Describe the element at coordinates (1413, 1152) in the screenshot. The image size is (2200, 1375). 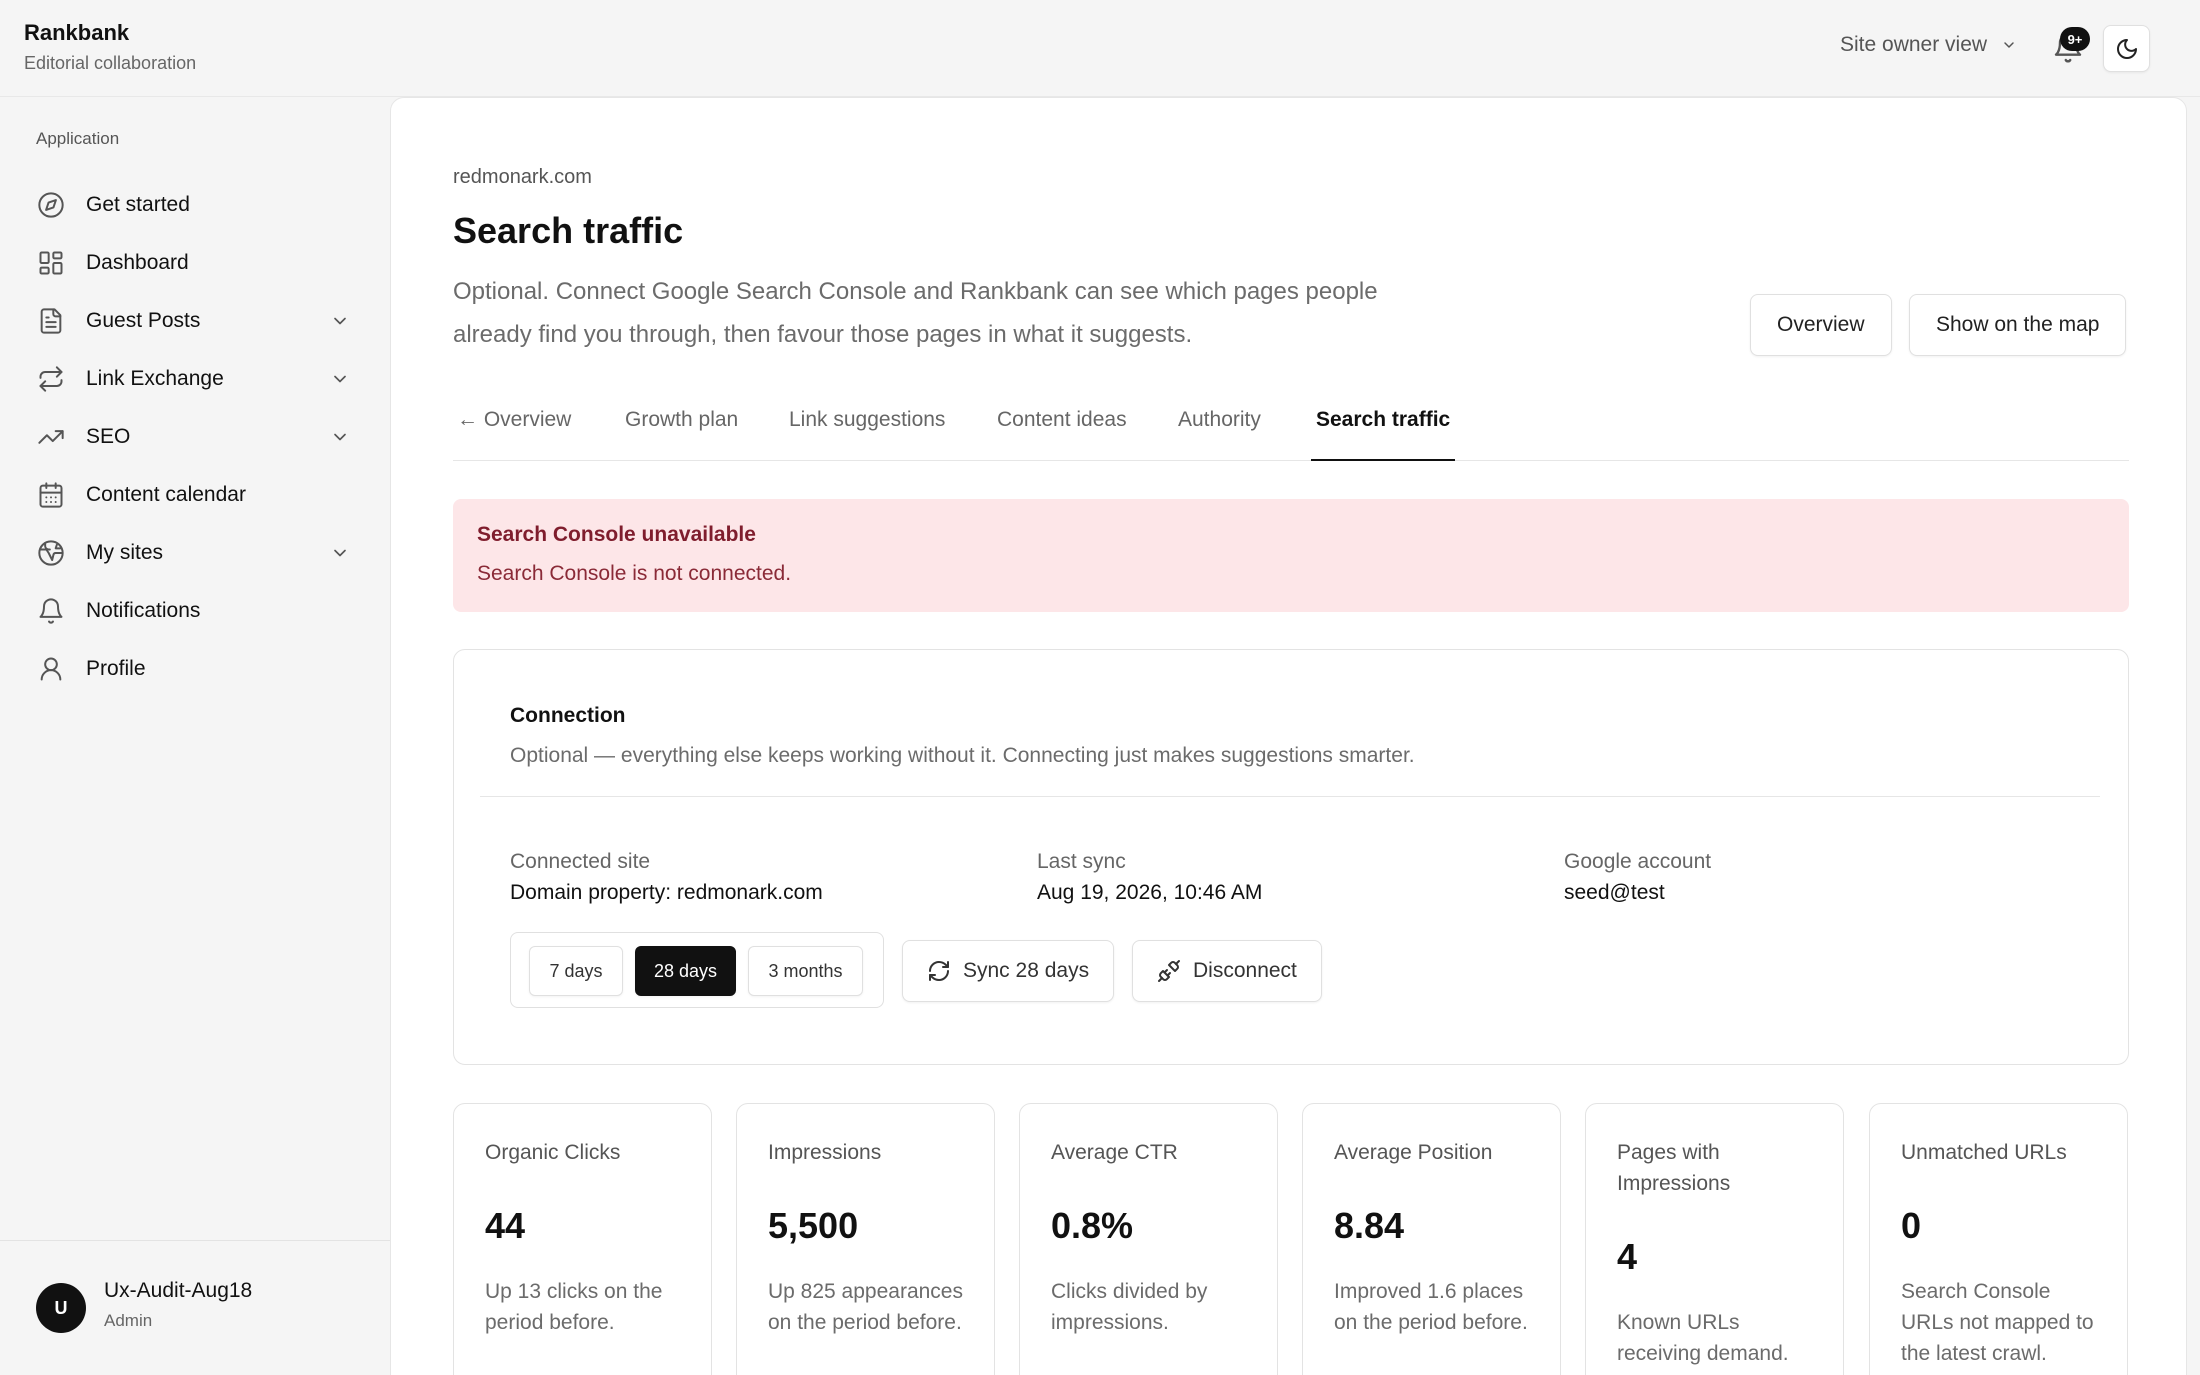
I see `stat-label: Average Position` at that location.